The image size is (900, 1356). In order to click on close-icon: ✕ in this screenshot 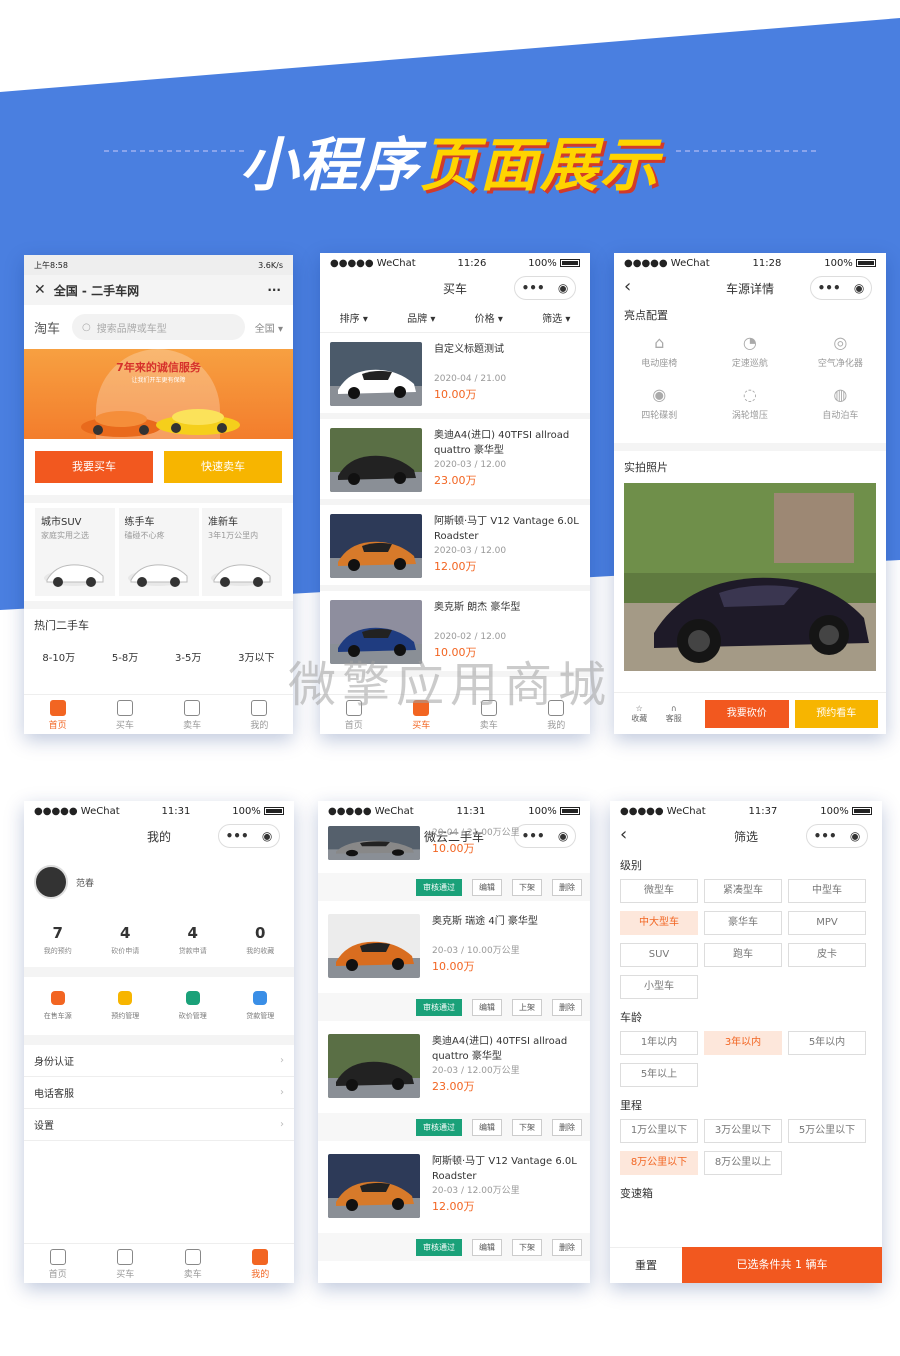, I will do `click(40, 290)`.